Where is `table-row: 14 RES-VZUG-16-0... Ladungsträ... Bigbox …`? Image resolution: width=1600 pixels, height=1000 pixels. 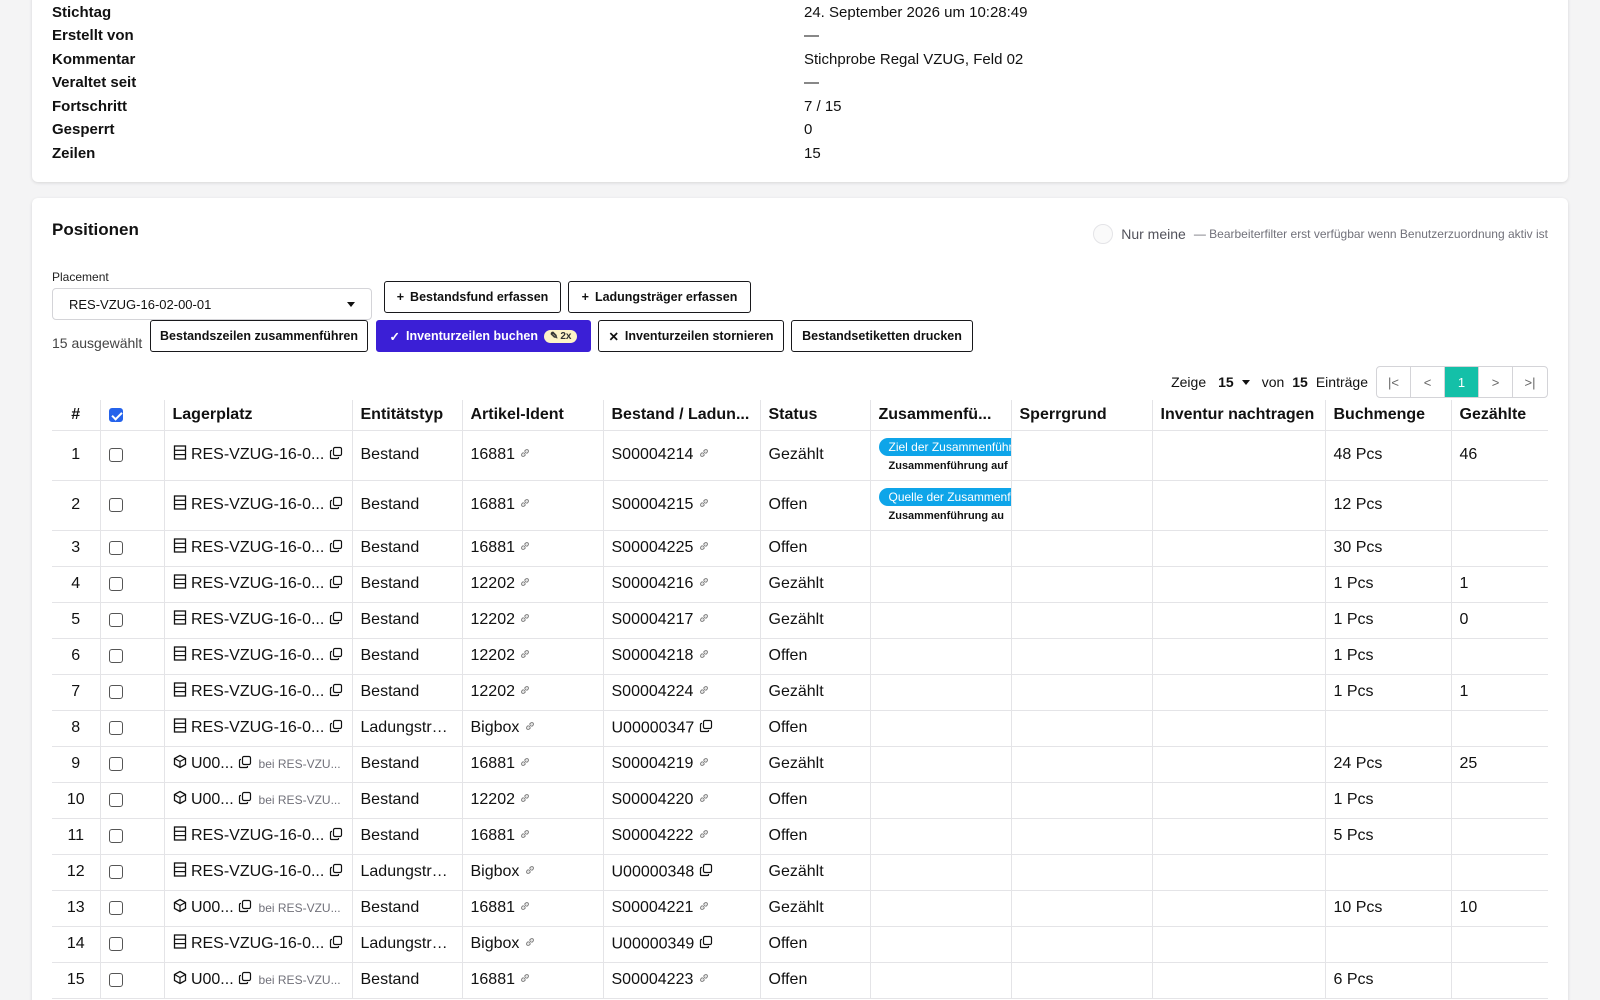
table-row: 14 RES-VZUG-16-0... Ladungsträ... Bigbox … is located at coordinates (800, 944).